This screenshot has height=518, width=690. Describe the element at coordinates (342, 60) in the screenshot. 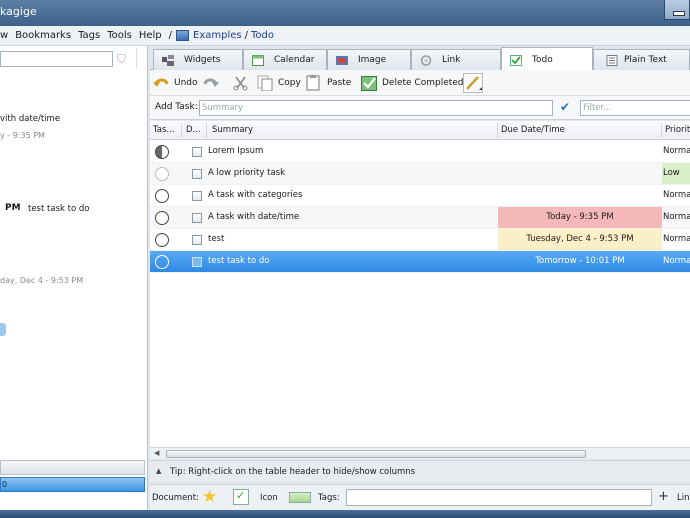

I see `image-icon` at that location.